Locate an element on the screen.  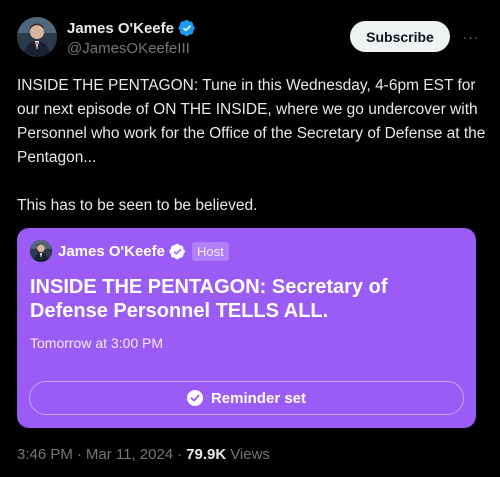
author-handle: @JamesOKeefeIII is located at coordinates (131, 48).